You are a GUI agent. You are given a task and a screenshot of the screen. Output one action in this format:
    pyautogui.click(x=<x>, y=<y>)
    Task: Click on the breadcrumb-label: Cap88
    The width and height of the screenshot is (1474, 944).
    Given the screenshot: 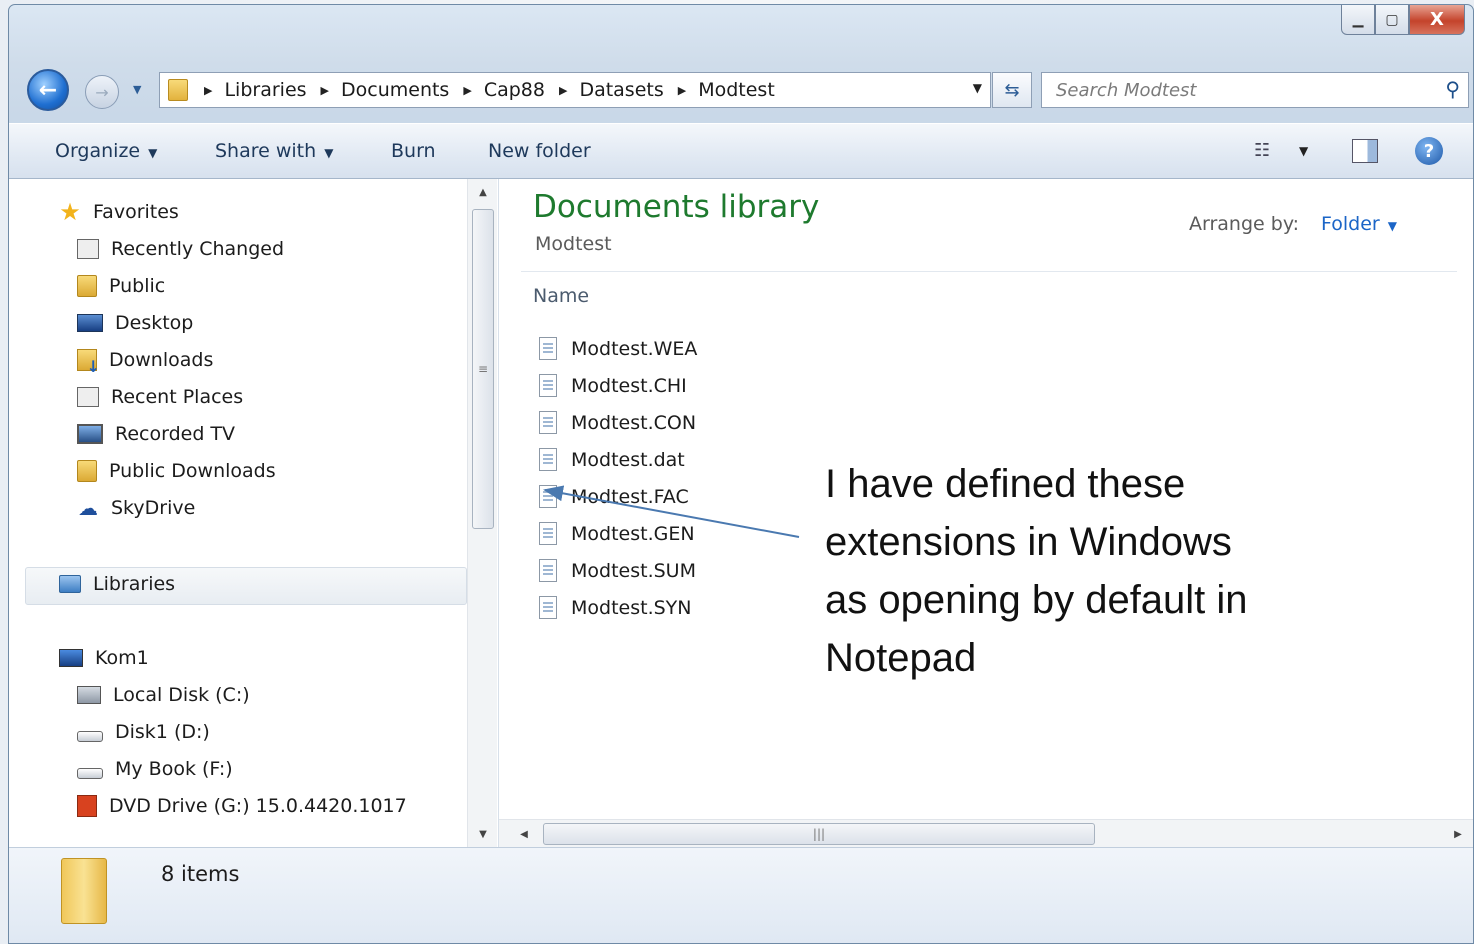 What is the action you would take?
    pyautogui.click(x=514, y=90)
    